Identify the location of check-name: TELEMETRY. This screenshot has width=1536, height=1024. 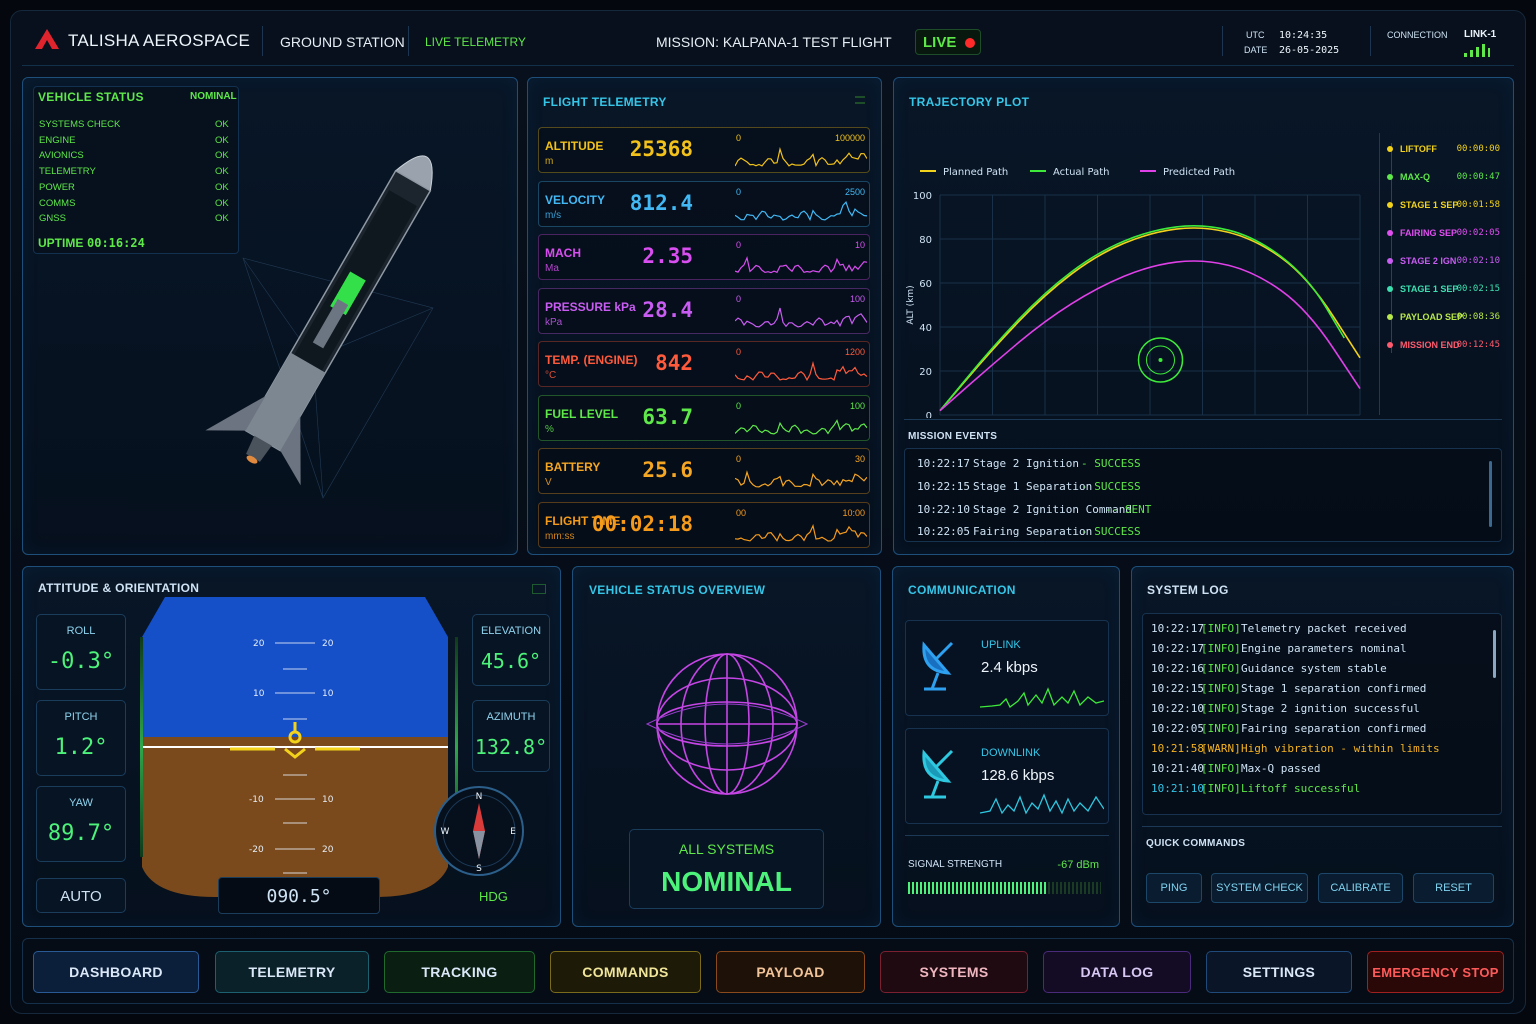
(67, 172).